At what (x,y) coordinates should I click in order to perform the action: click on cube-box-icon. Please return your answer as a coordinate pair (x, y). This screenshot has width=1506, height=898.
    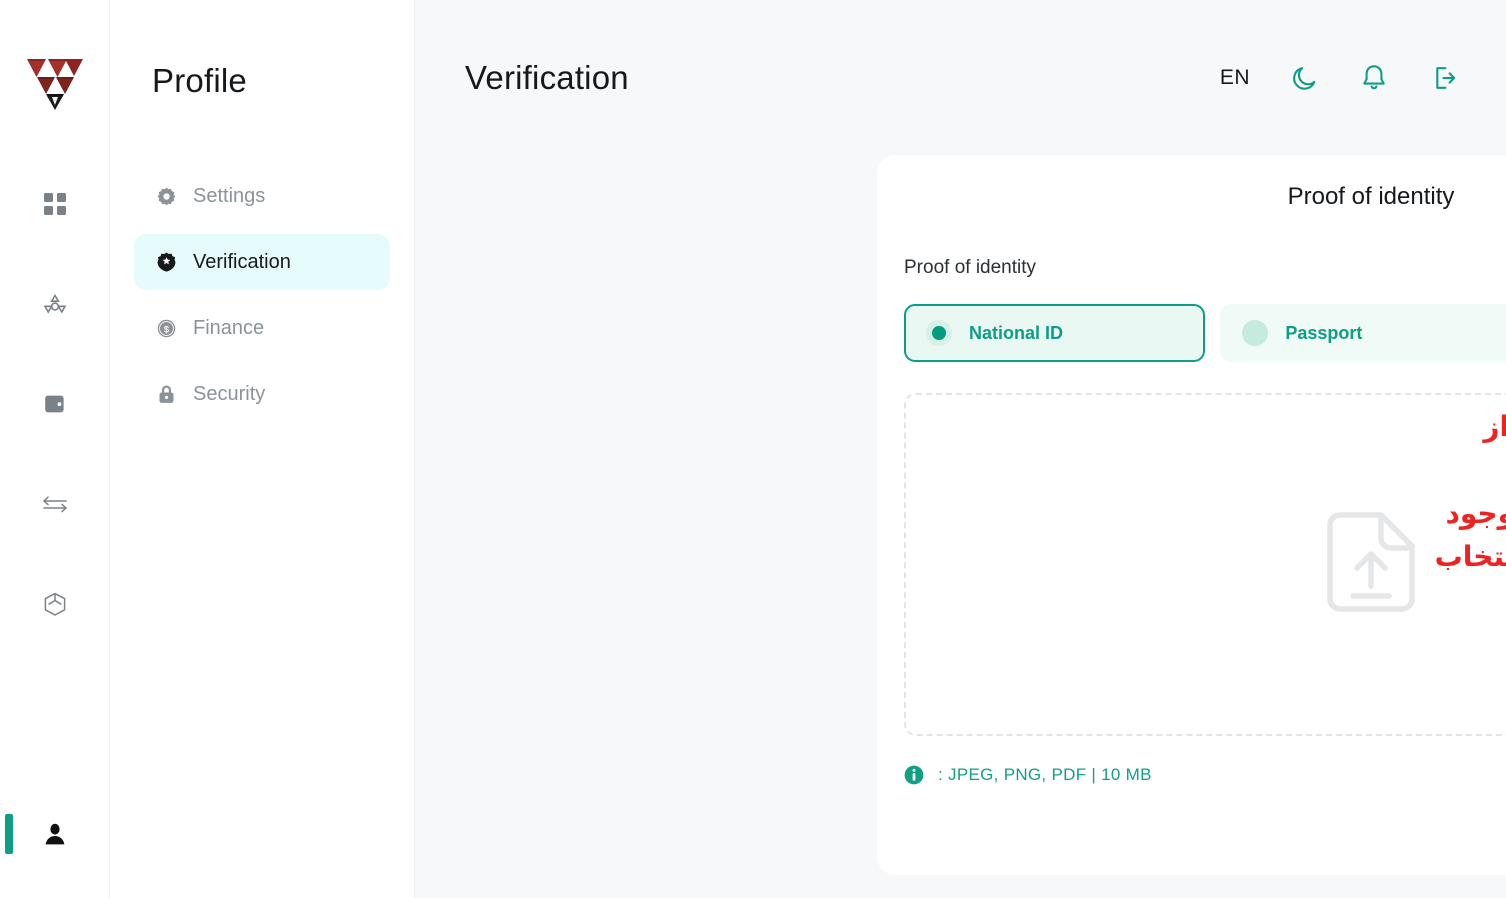
    Looking at the image, I should click on (55, 604).